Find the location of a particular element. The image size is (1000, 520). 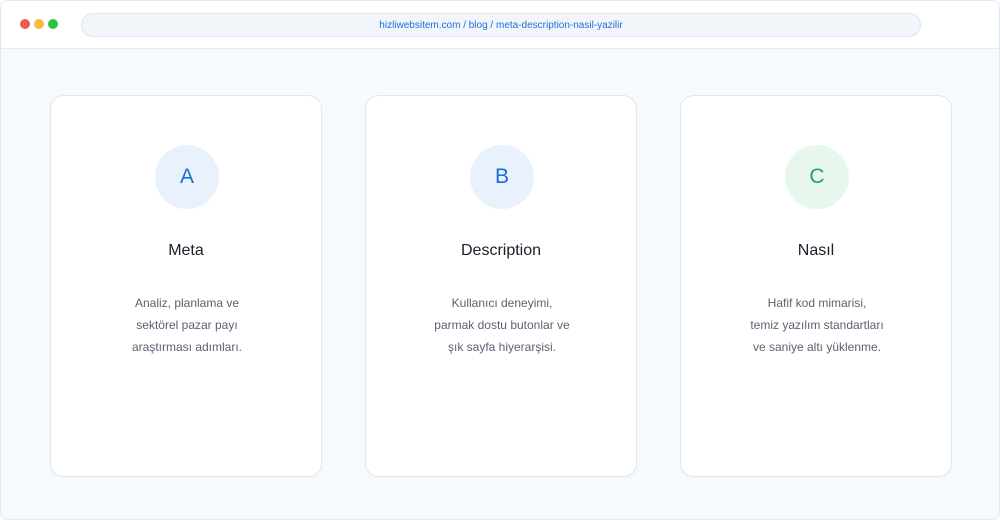

card-title: Description is located at coordinates (501, 250).